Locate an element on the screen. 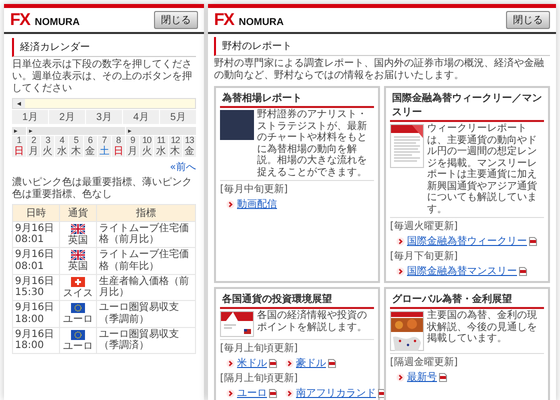  table-cell: ユーロ圏貿易収支（季調前） is located at coordinates (146, 314).